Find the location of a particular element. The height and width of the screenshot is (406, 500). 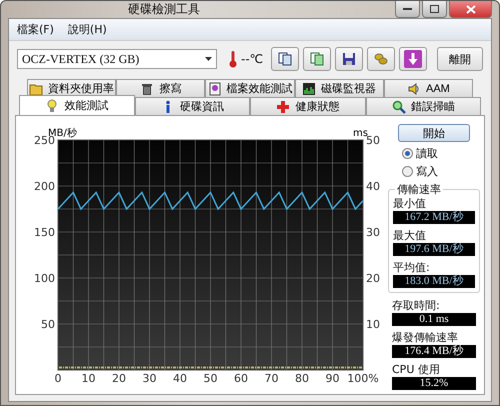

bulb-icon is located at coordinates (52, 105).